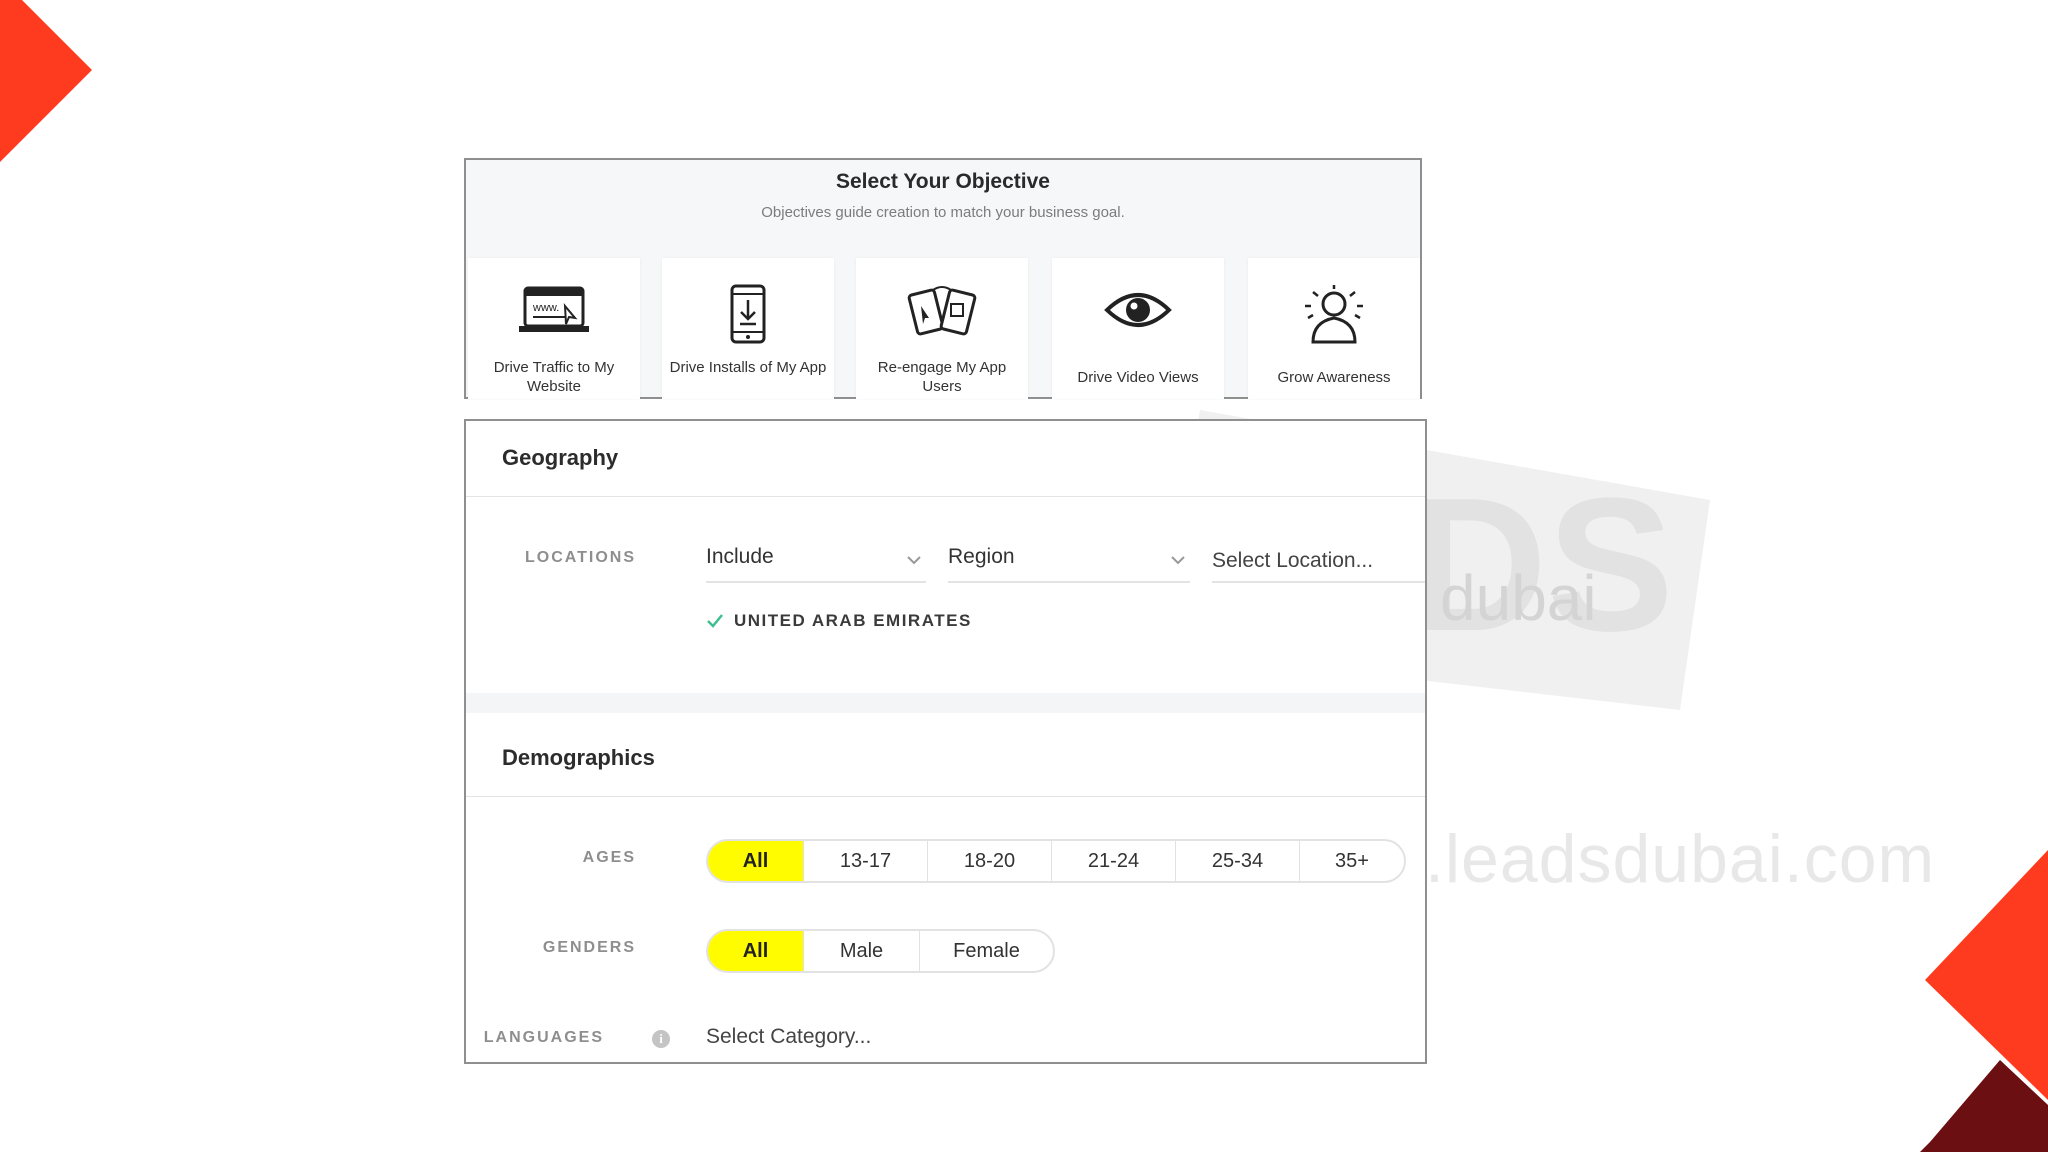 The image size is (2048, 1152). I want to click on languages-select-input, so click(856, 1037).